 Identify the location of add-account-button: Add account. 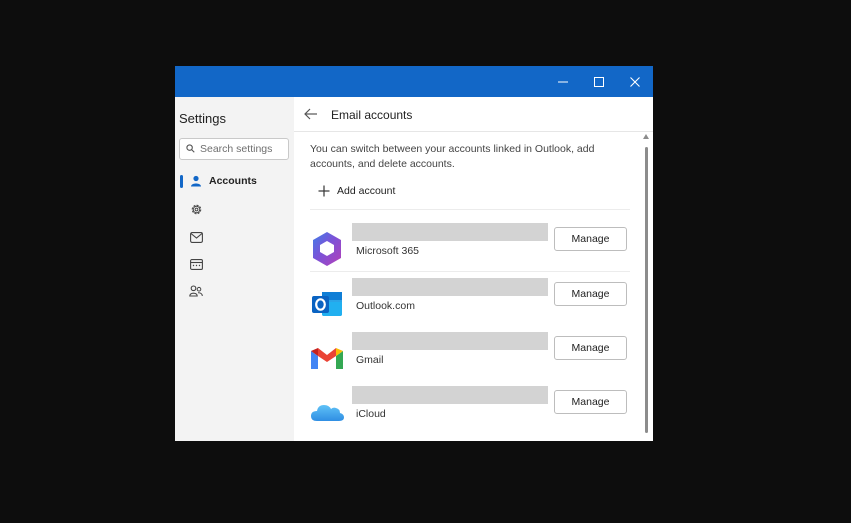
(356, 191).